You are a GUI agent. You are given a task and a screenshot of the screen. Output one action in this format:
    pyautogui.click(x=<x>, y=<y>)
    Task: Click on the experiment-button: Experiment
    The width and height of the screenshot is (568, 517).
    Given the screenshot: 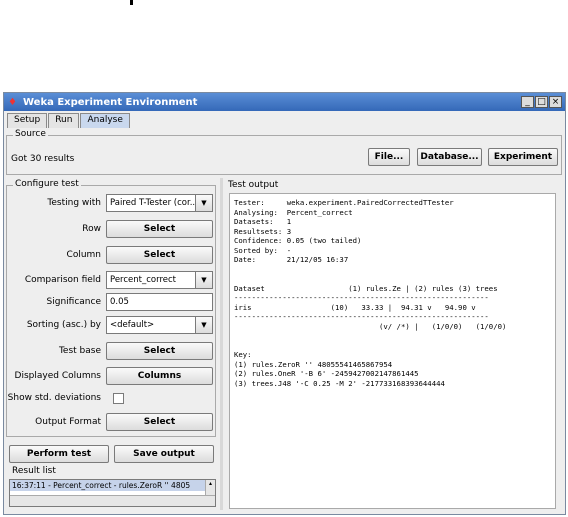 What is the action you would take?
    pyautogui.click(x=523, y=157)
    